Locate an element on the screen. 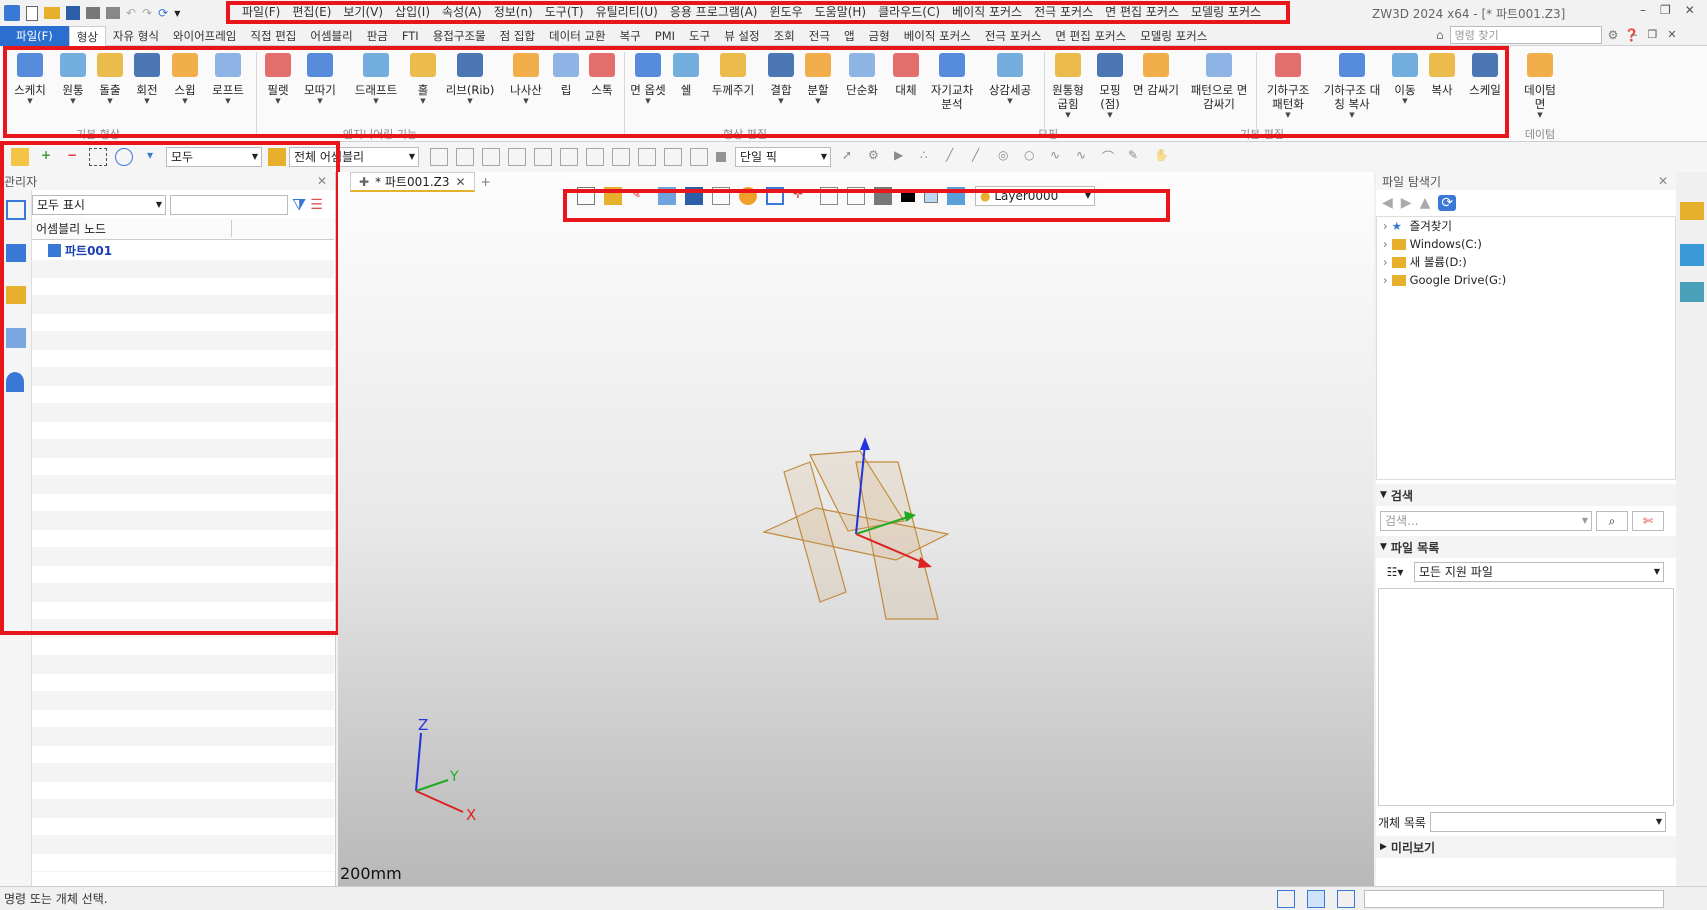  tree-item-1: › Windows(C:) is located at coordinates (1526, 244).